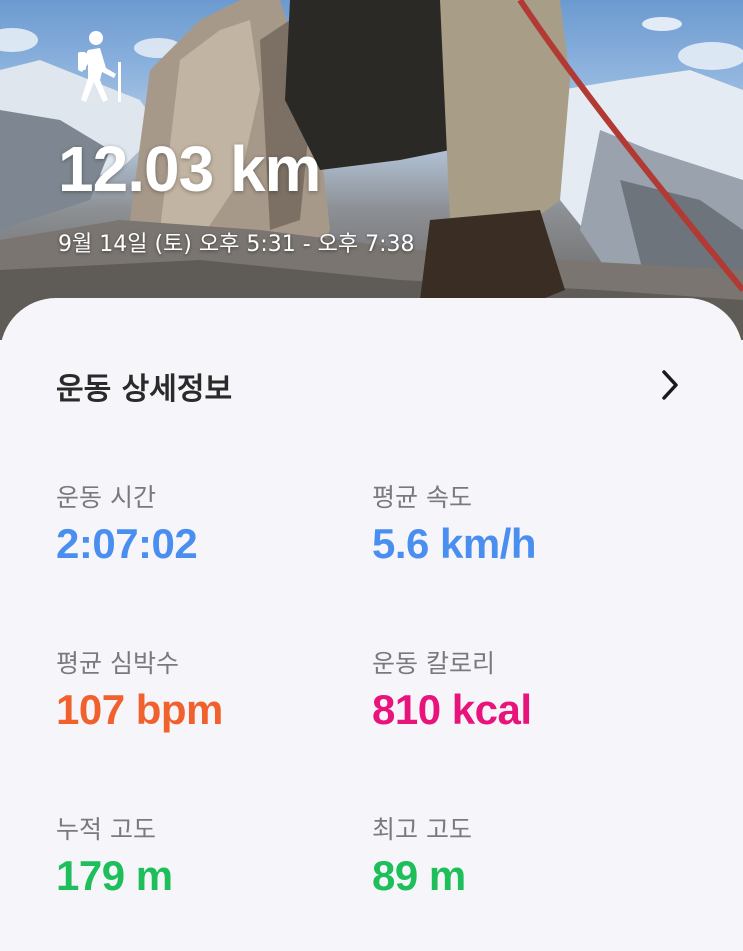 This screenshot has height=951, width=743. I want to click on calories-label: 운동 칼로리, so click(433, 663).